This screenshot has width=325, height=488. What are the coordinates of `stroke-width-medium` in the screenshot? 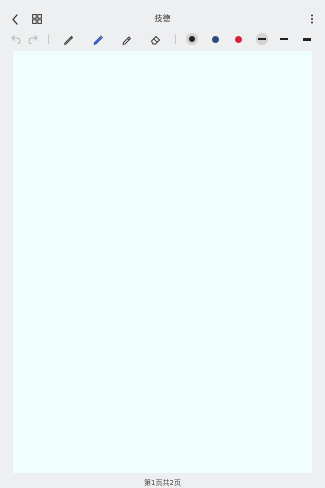 It's located at (284, 39).